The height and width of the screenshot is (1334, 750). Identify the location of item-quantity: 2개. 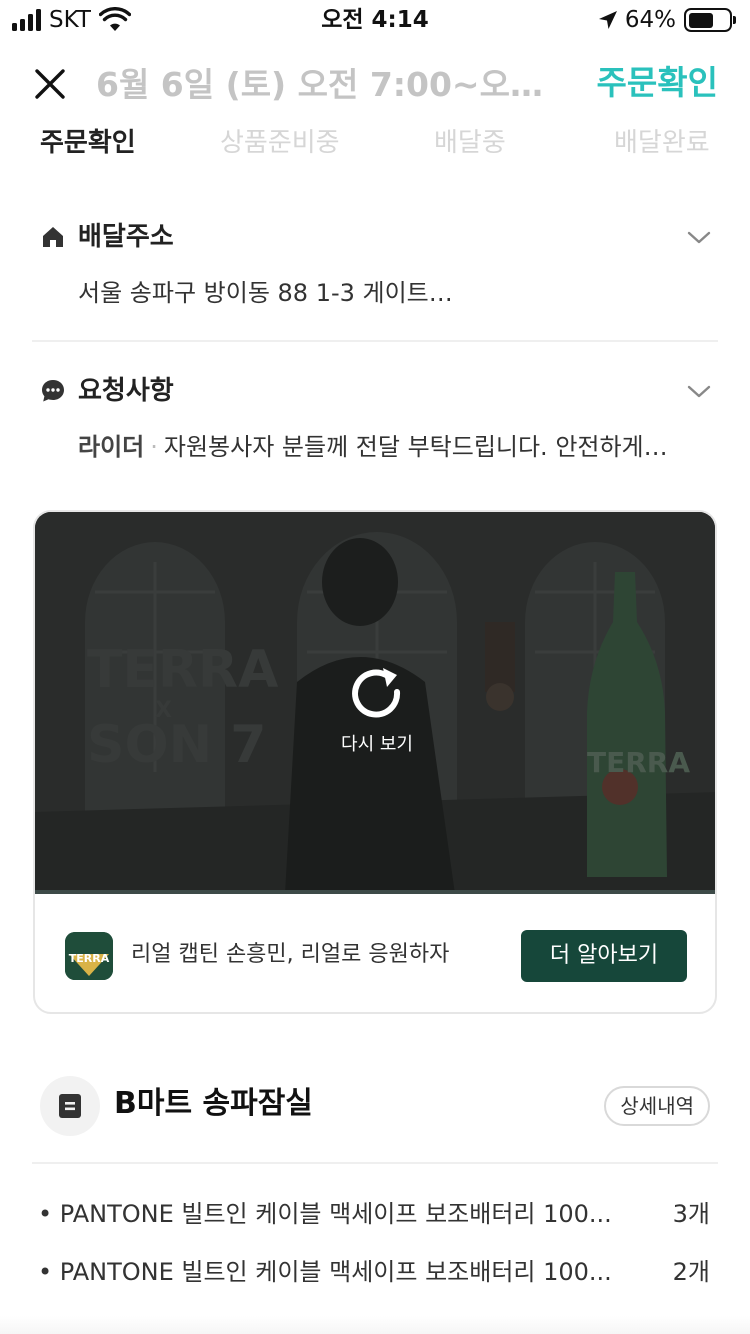
(691, 1272).